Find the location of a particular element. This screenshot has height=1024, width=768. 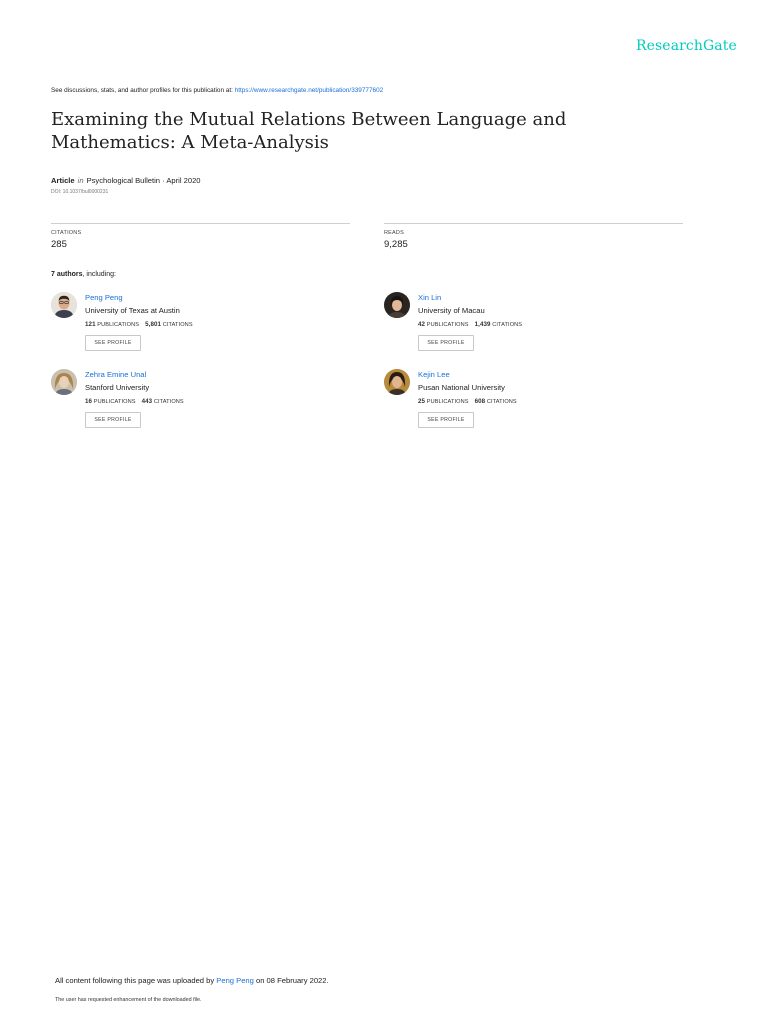

citations-value: 285 is located at coordinates (59, 244).